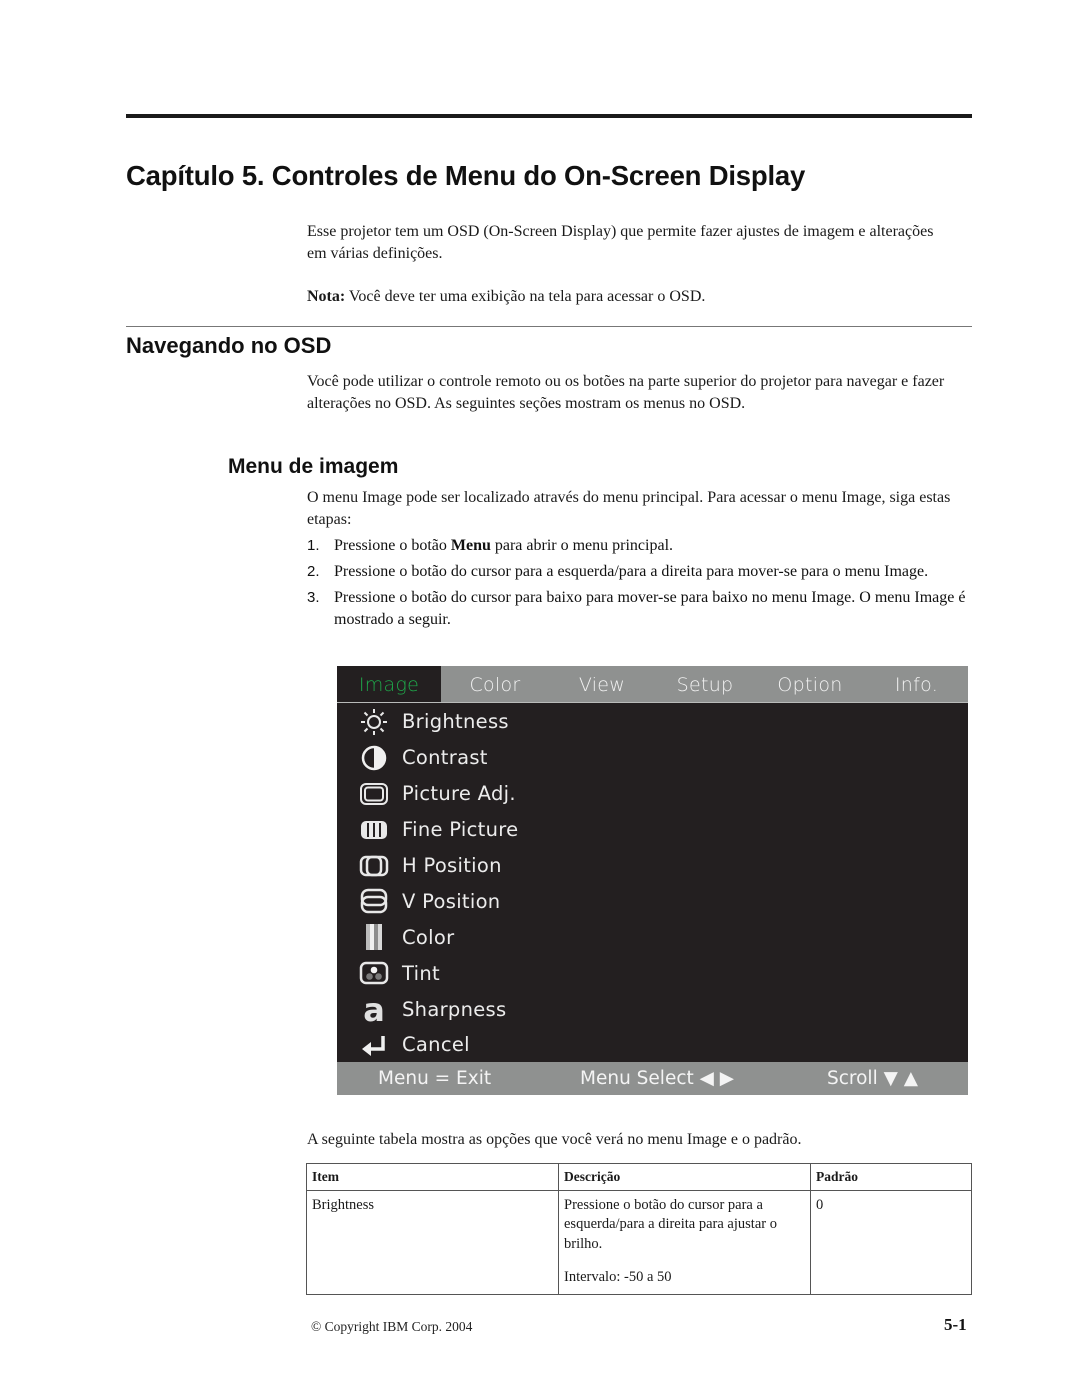  I want to click on range-text: Intervalo: -50 a 50, so click(618, 1277).